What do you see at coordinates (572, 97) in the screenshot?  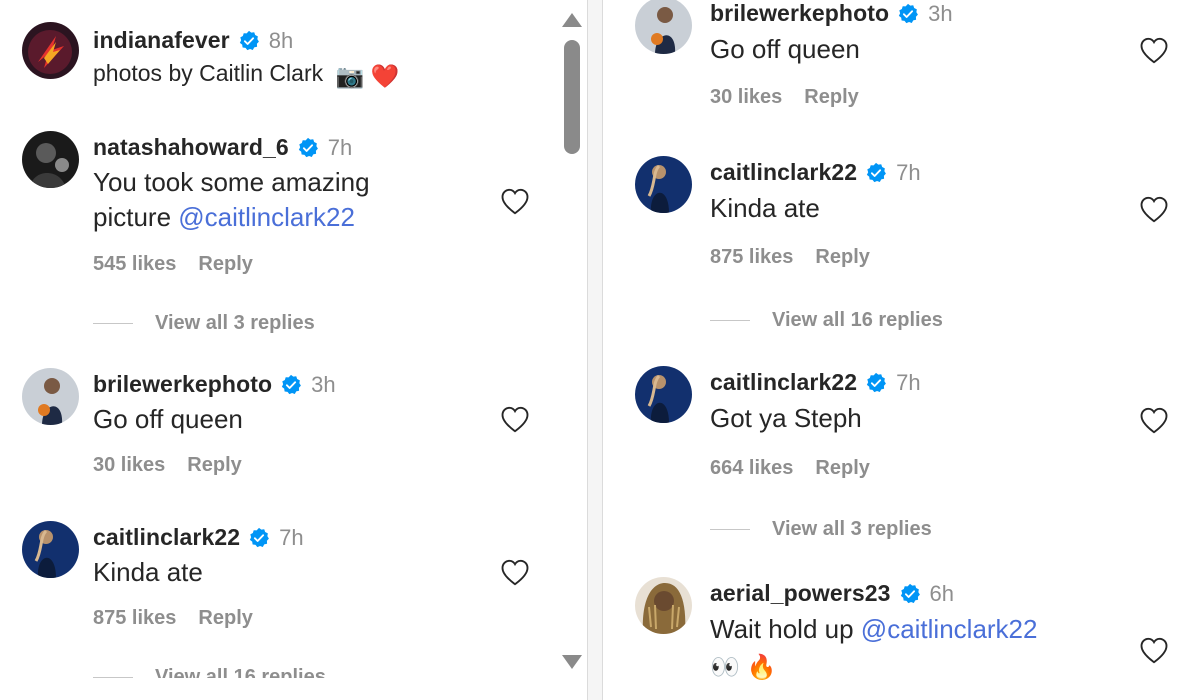 I see `scrollbar-thumb` at bounding box center [572, 97].